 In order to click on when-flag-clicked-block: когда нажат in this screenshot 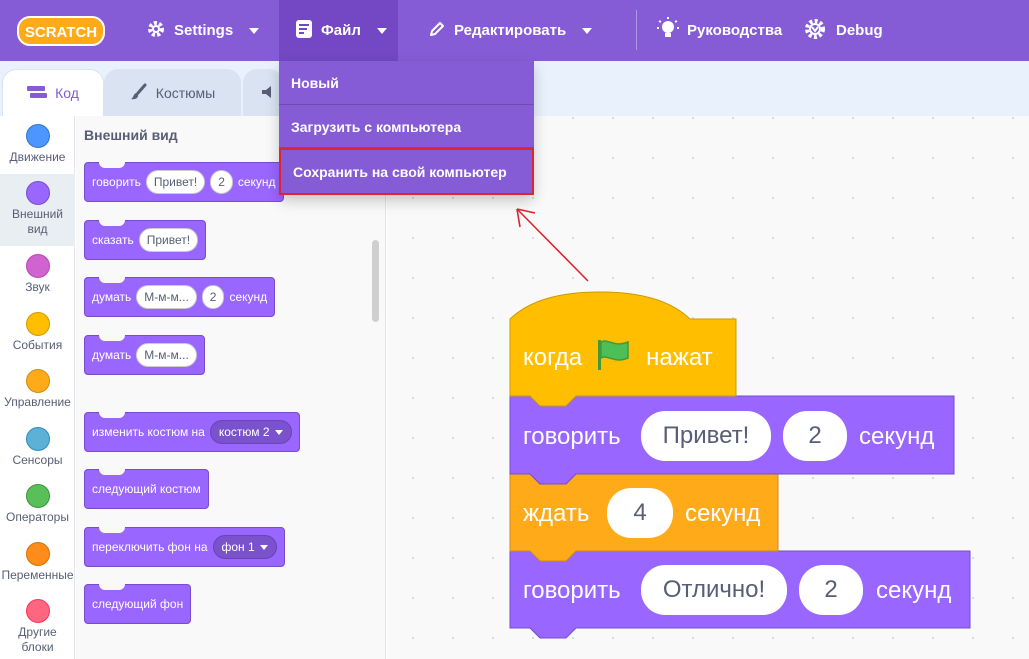, I will do `click(628, 358)`.